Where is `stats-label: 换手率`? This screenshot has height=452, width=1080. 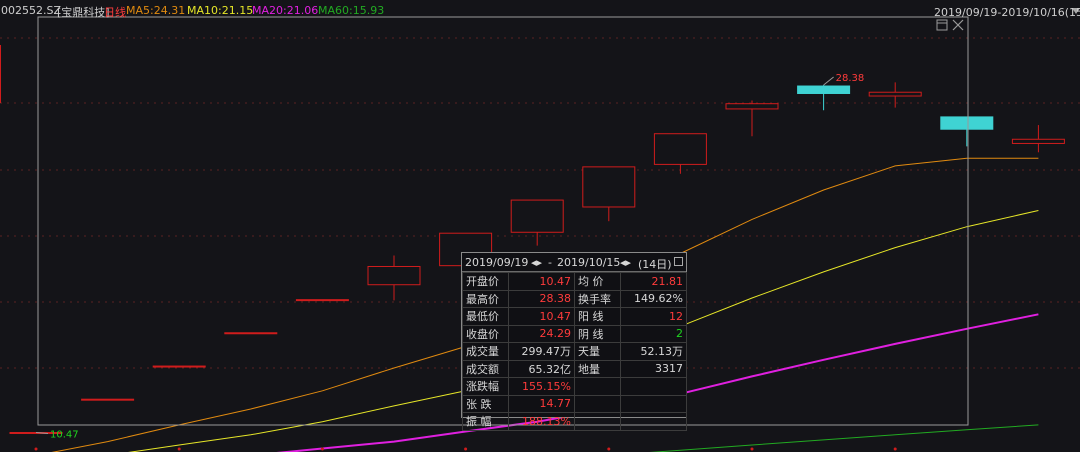 stats-label: 换手率 is located at coordinates (597, 298).